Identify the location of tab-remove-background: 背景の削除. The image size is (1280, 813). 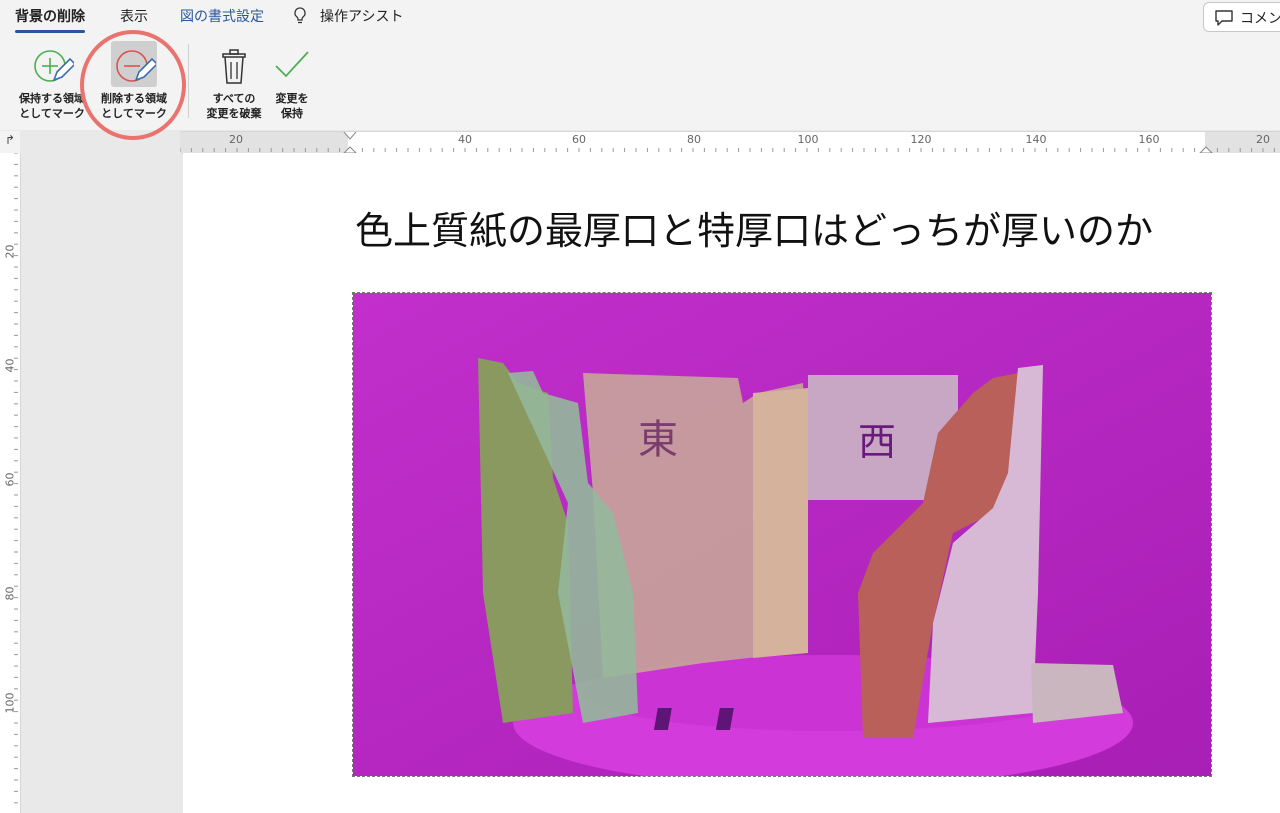
(50, 19).